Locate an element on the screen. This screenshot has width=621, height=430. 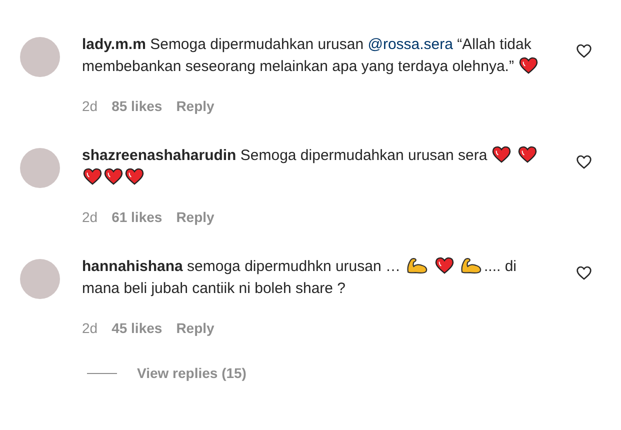
mention-link: @rossa.sera is located at coordinates (410, 44).